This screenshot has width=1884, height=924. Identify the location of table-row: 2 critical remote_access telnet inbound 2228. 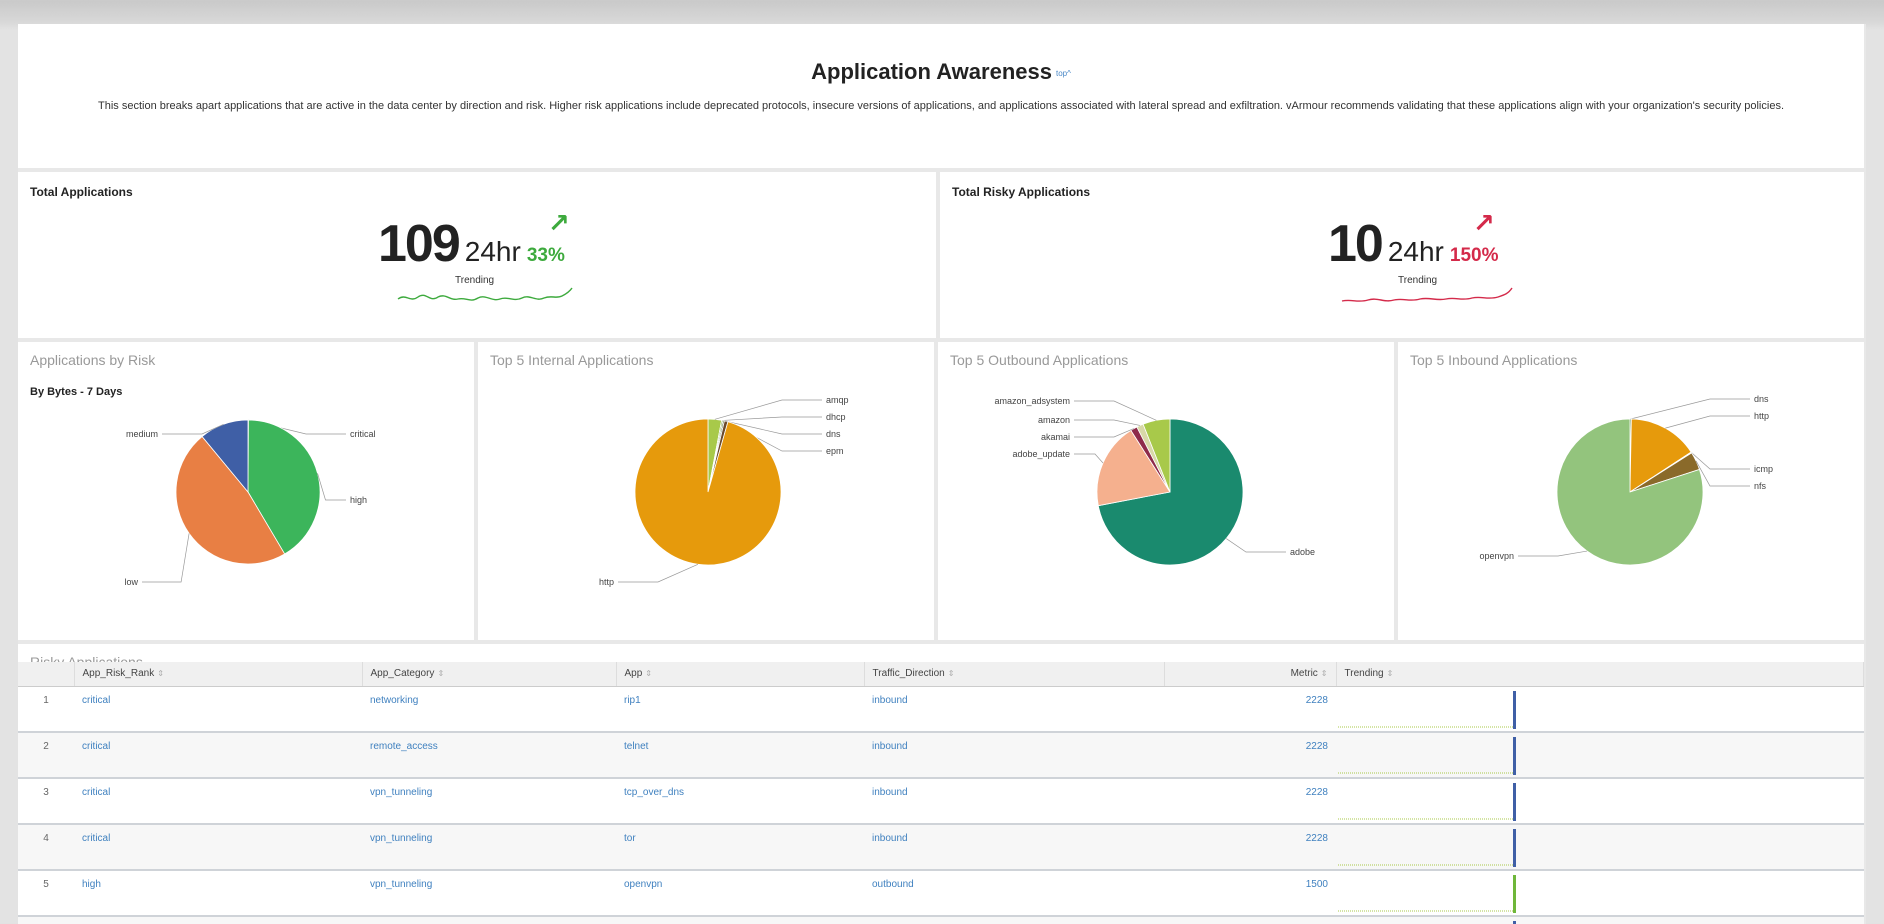
(941, 755).